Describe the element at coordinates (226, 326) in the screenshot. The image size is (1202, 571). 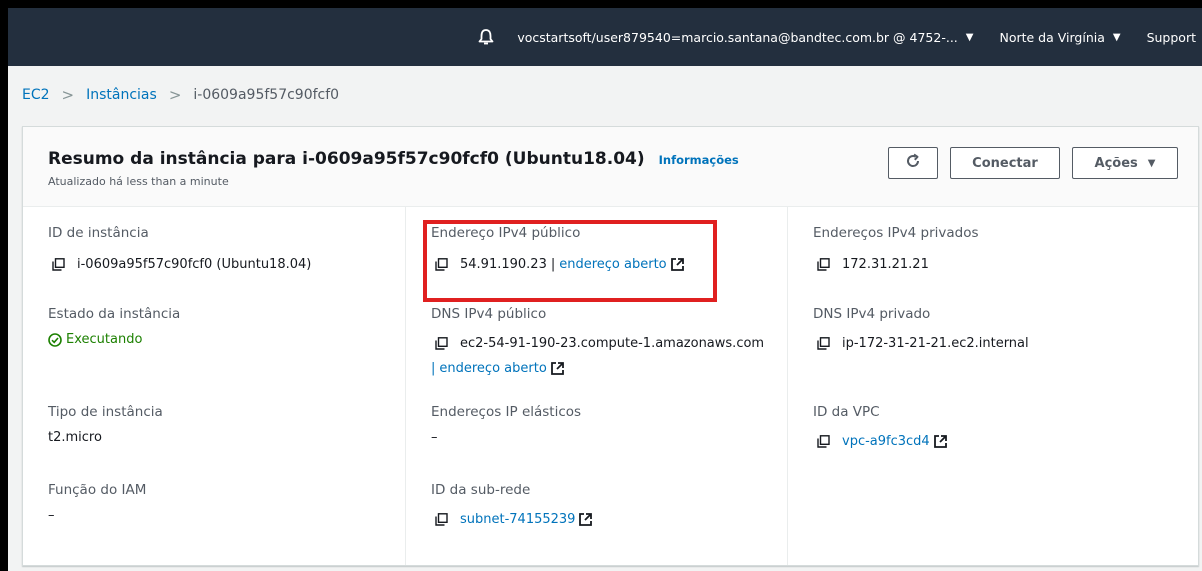
I see `field-instance-state: Estado da instância Executando` at that location.